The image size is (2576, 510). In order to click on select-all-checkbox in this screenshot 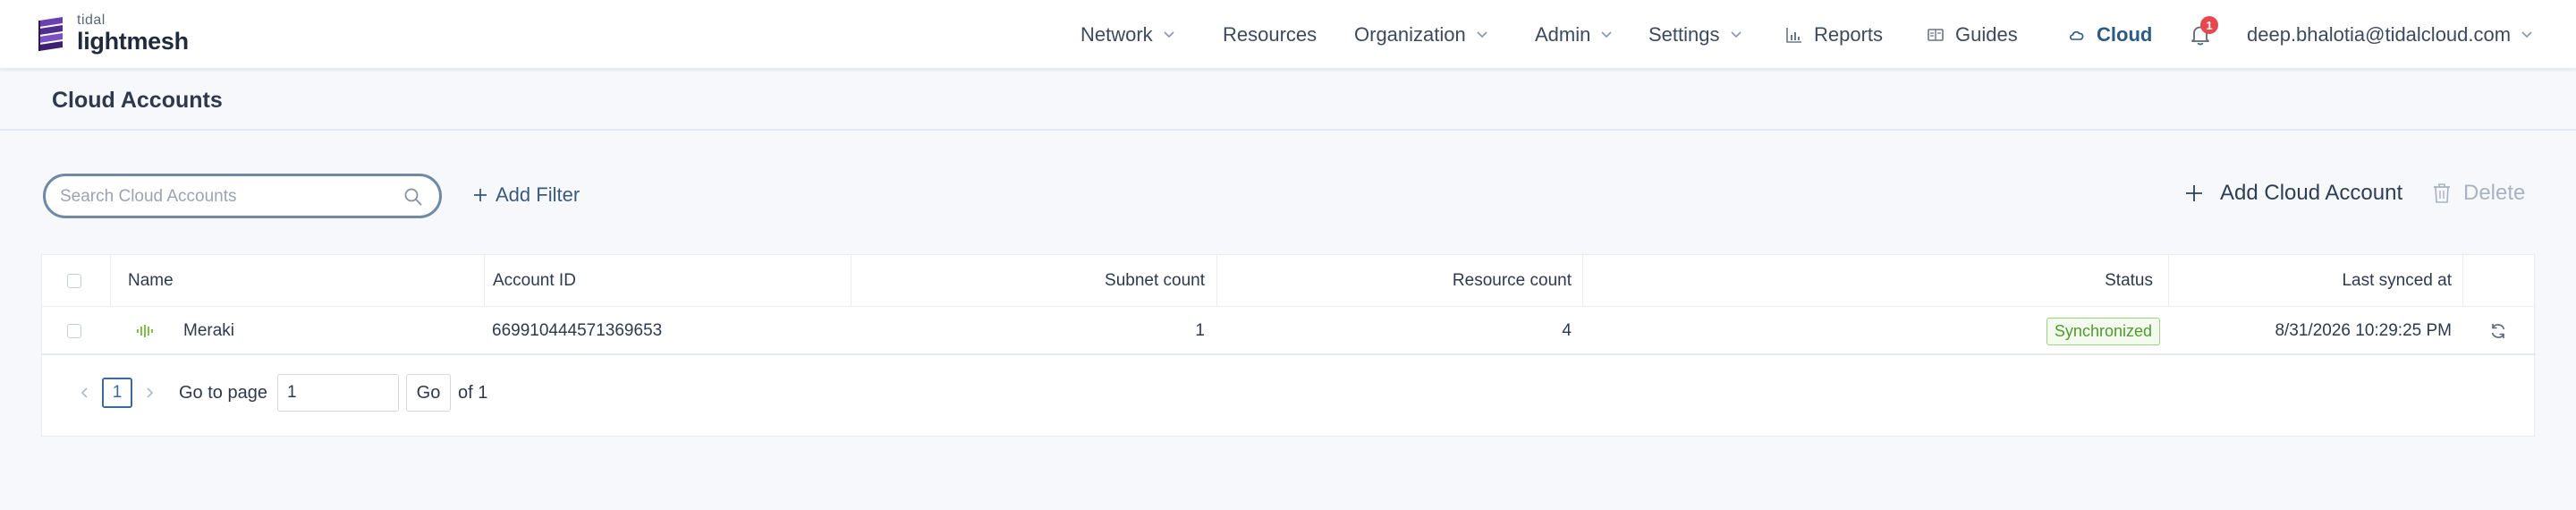, I will do `click(74, 281)`.